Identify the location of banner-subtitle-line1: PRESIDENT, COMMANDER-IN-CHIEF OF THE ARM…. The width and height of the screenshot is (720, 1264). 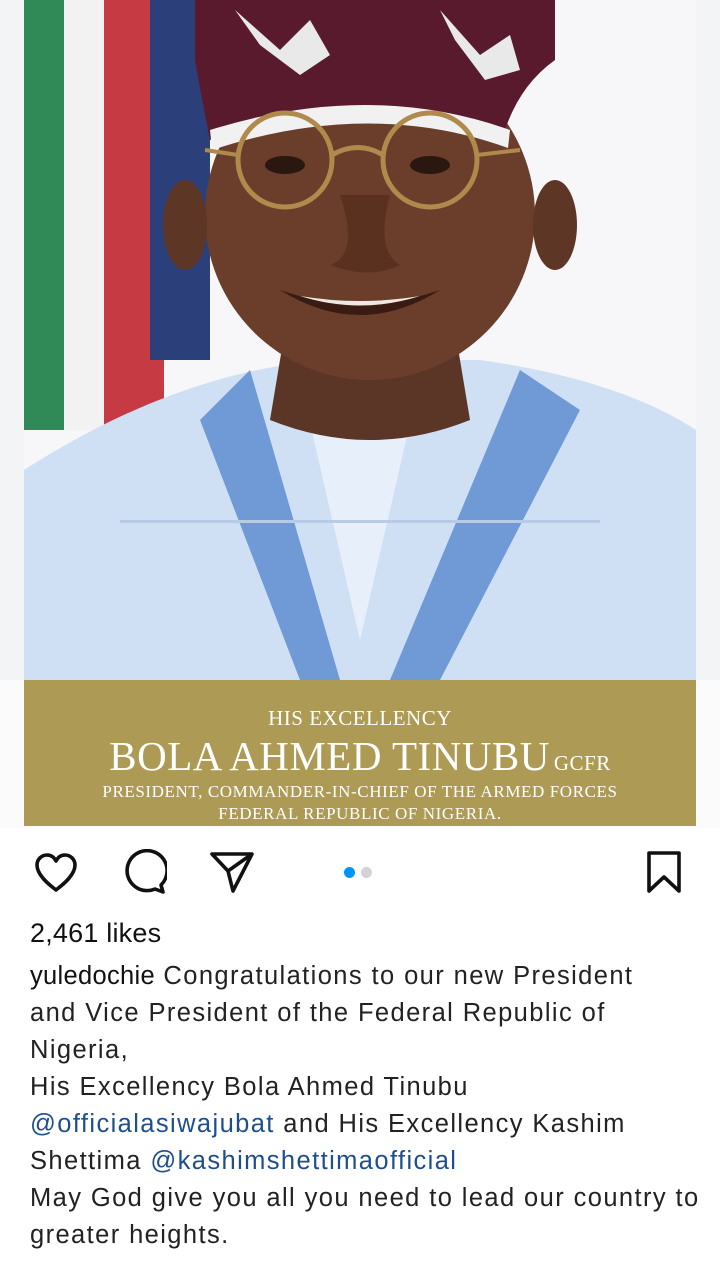
(360, 791).